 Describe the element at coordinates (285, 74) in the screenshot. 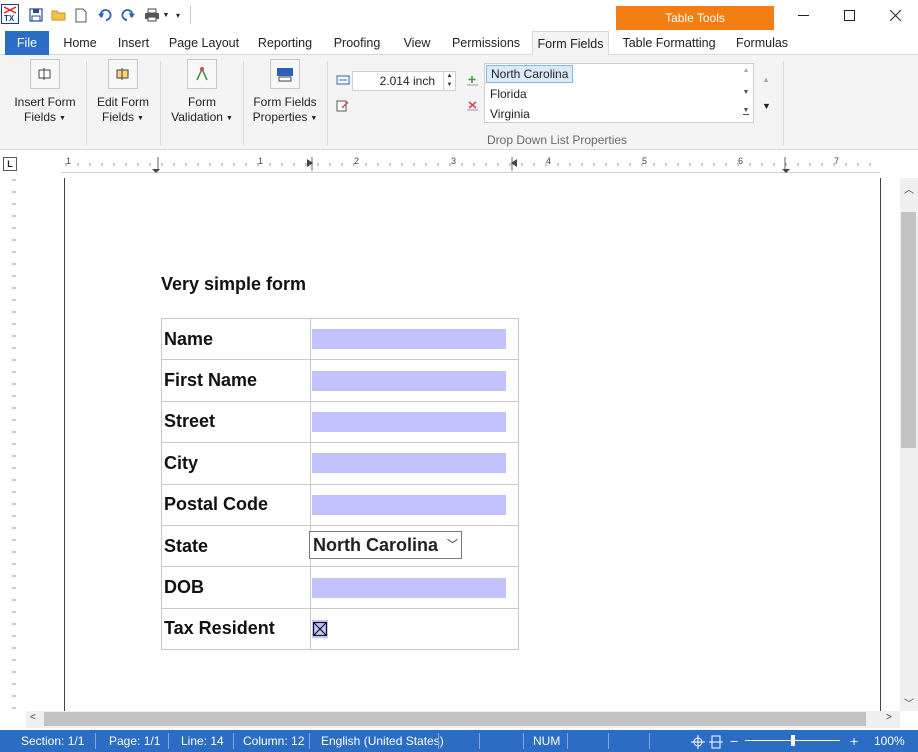

I see `form-field-properties-icon` at that location.